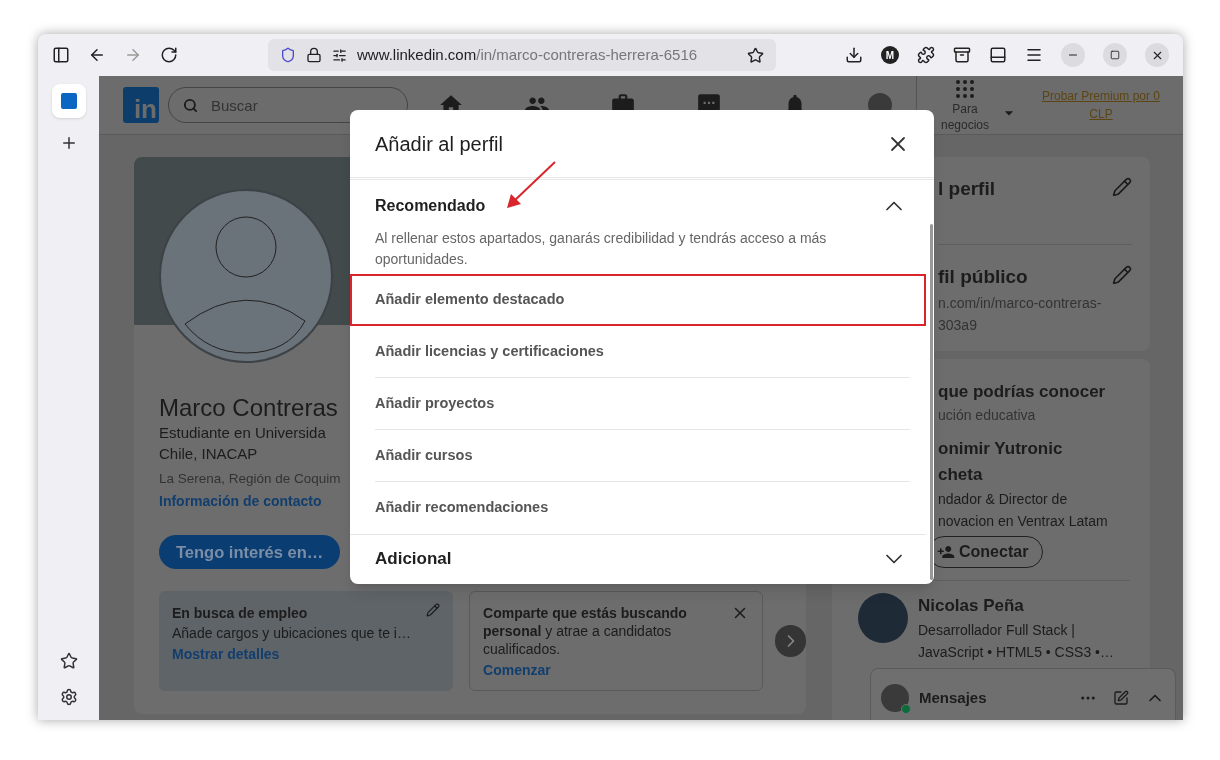  I want to click on section-title: fil público, so click(983, 277).